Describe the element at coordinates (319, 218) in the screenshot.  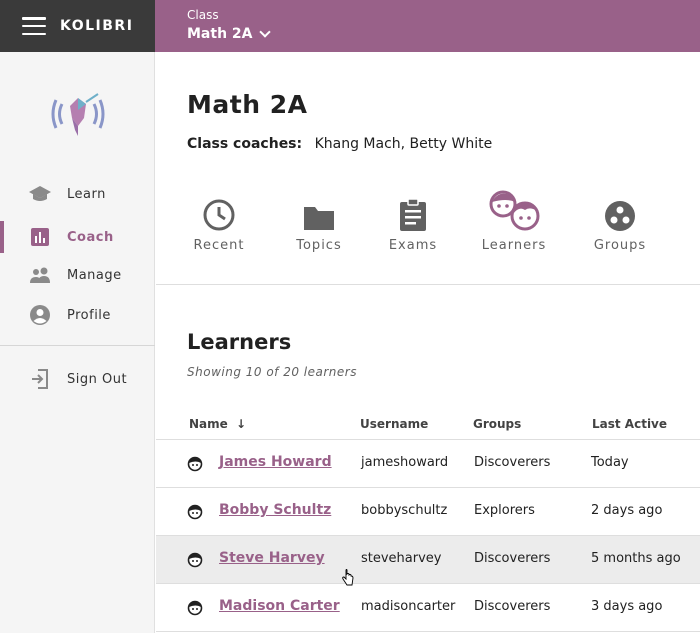
I see `folder-icon` at that location.